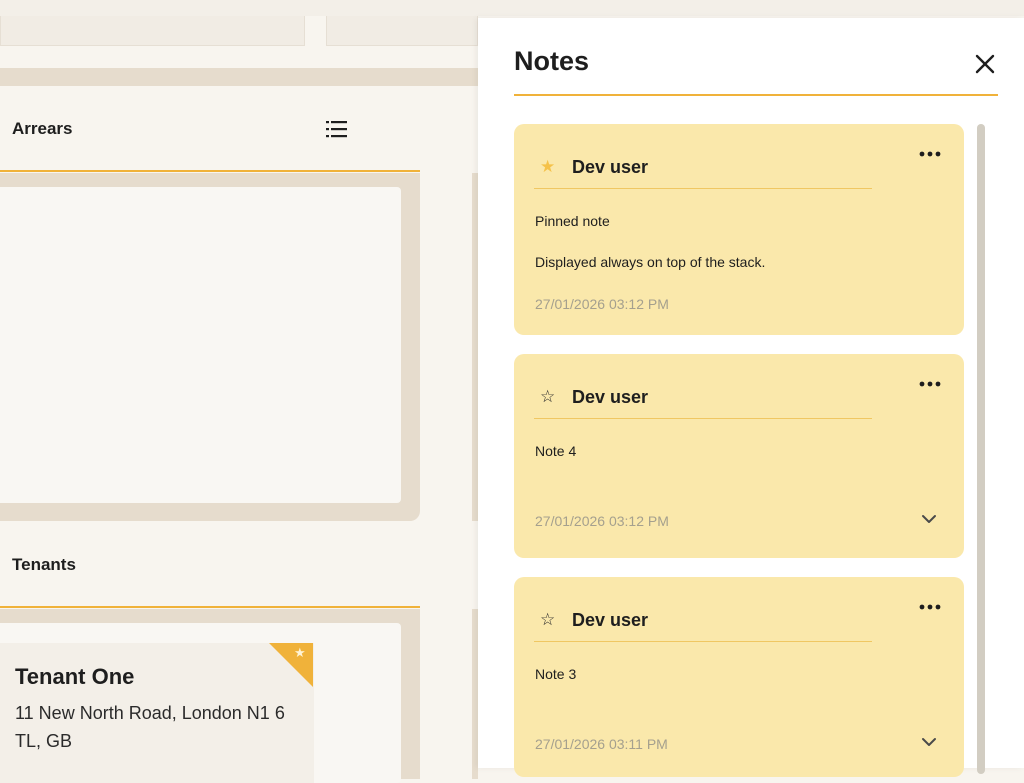 This screenshot has height=783, width=1024. Describe the element at coordinates (547, 167) in the screenshot. I see `pinned-star-icon: ★` at that location.